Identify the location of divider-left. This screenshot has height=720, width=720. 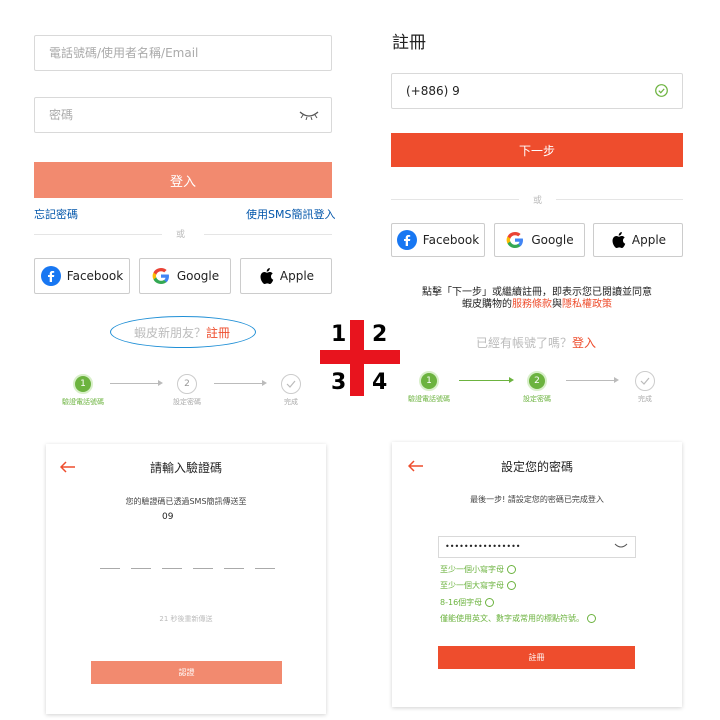
(98, 234).